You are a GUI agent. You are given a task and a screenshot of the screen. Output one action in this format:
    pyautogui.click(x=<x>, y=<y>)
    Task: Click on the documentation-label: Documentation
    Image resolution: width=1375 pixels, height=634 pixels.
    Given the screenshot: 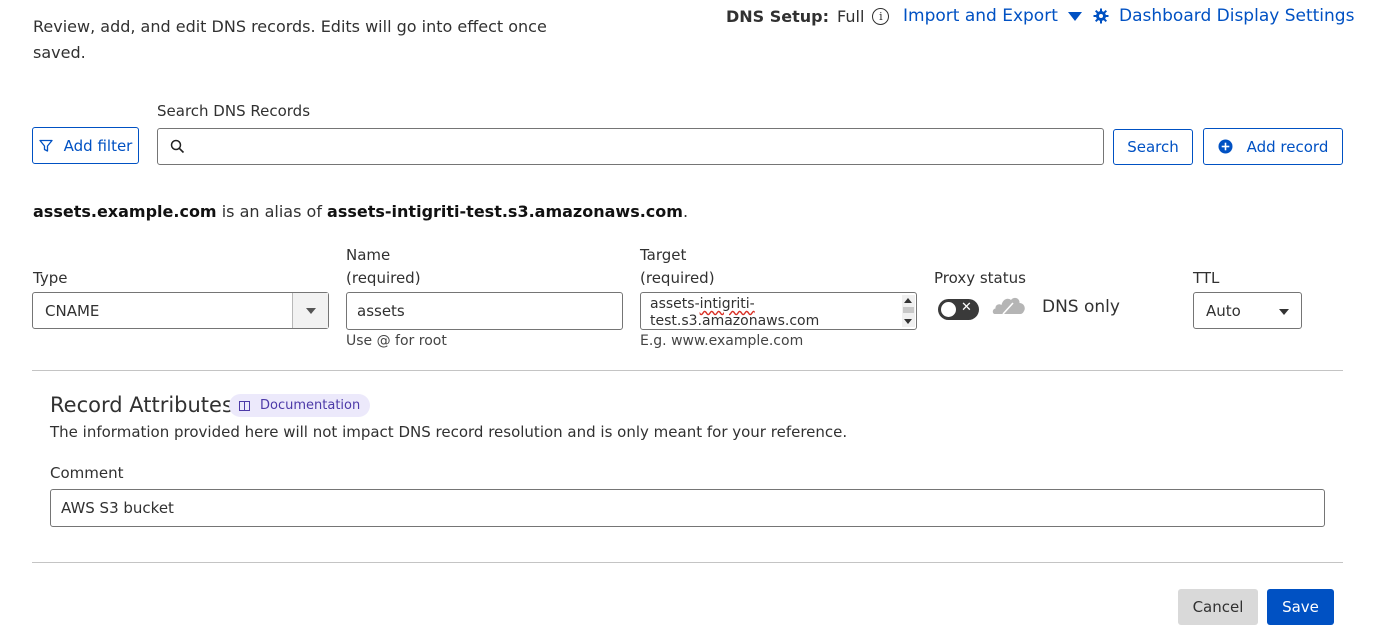 What is the action you would take?
    pyautogui.click(x=310, y=405)
    